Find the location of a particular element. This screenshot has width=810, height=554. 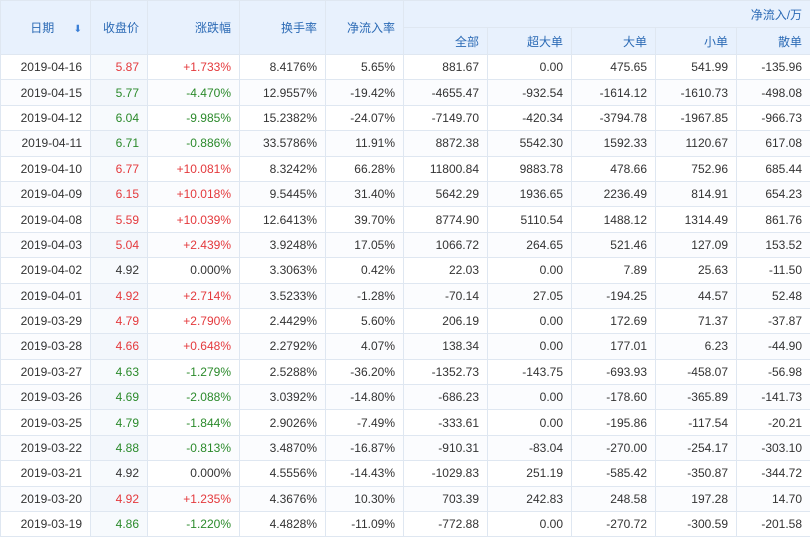

cell-date: 2019-03-28 is located at coordinates (45, 346).